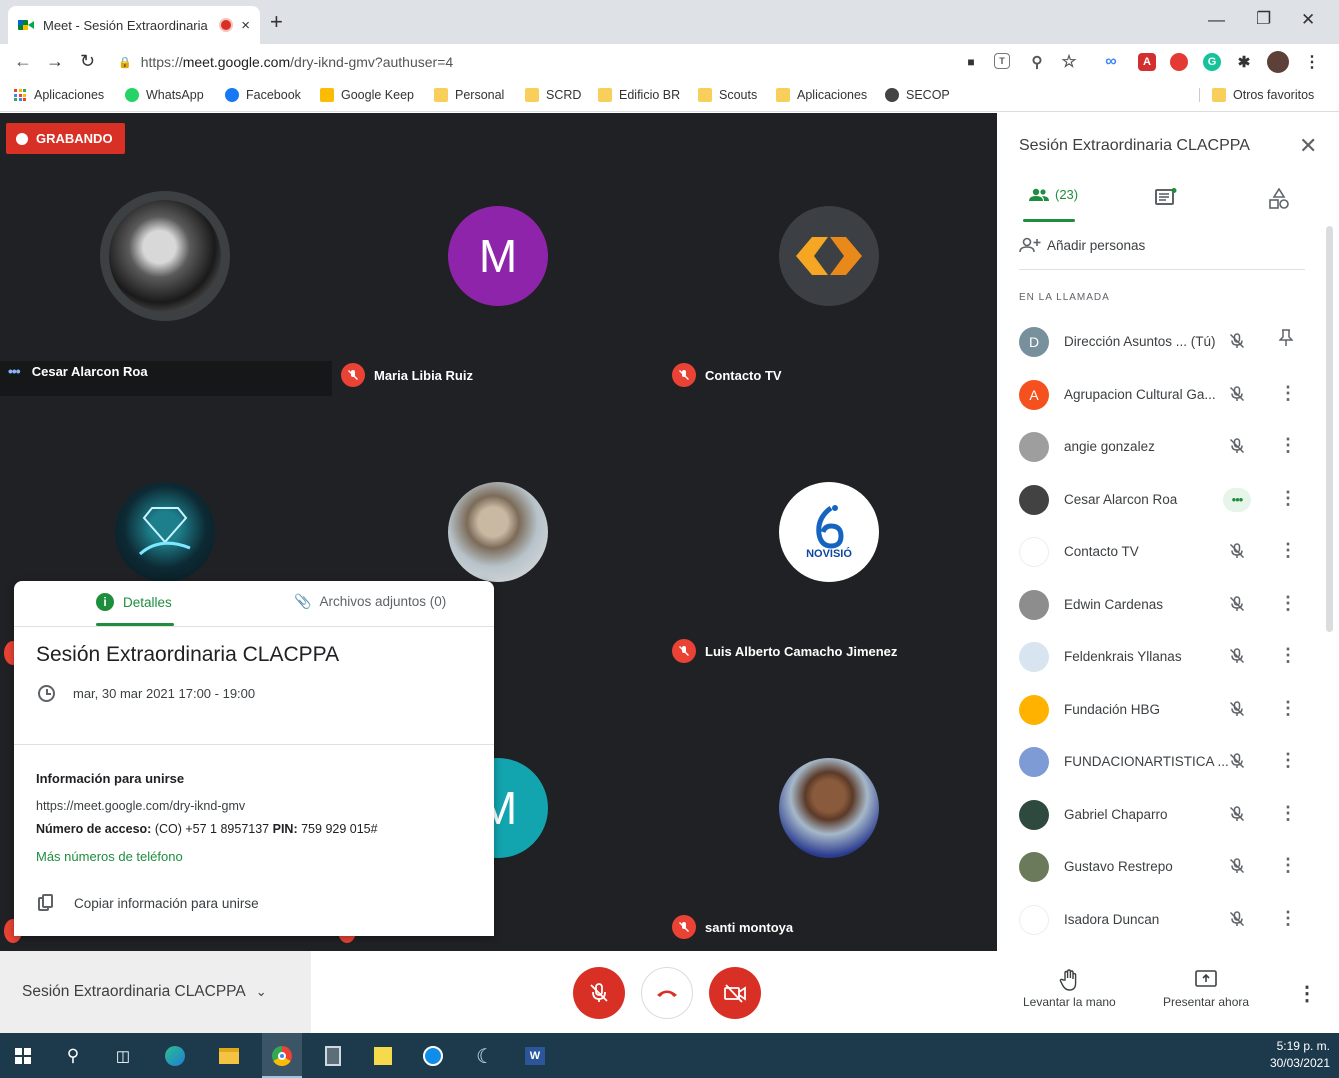 This screenshot has width=1339, height=1078. I want to click on participant-row: Gustavo Restrepo ⋮, so click(1162, 867).